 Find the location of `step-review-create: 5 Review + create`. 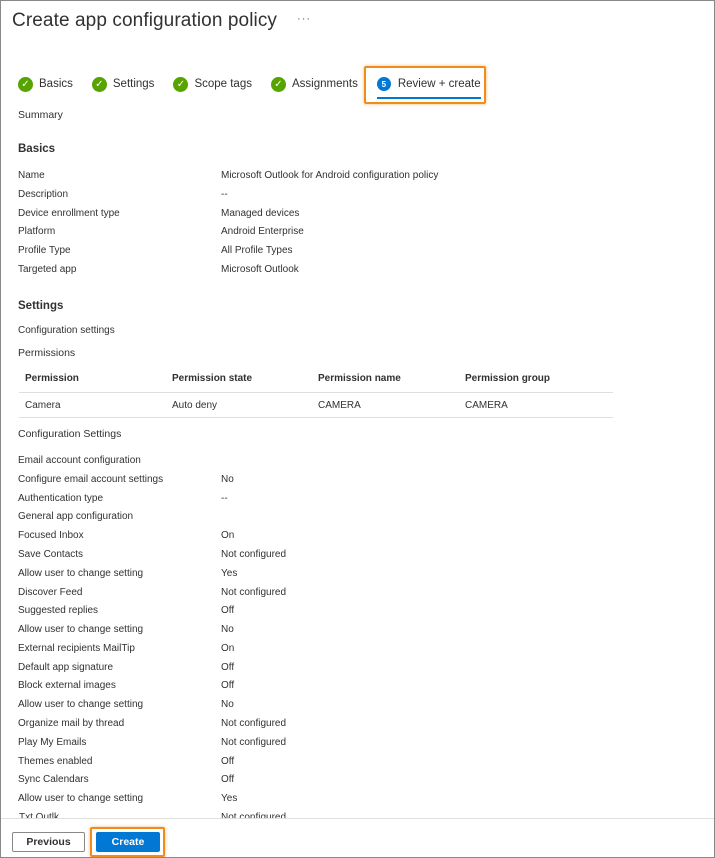

step-review-create: 5 Review + create is located at coordinates (428, 86).